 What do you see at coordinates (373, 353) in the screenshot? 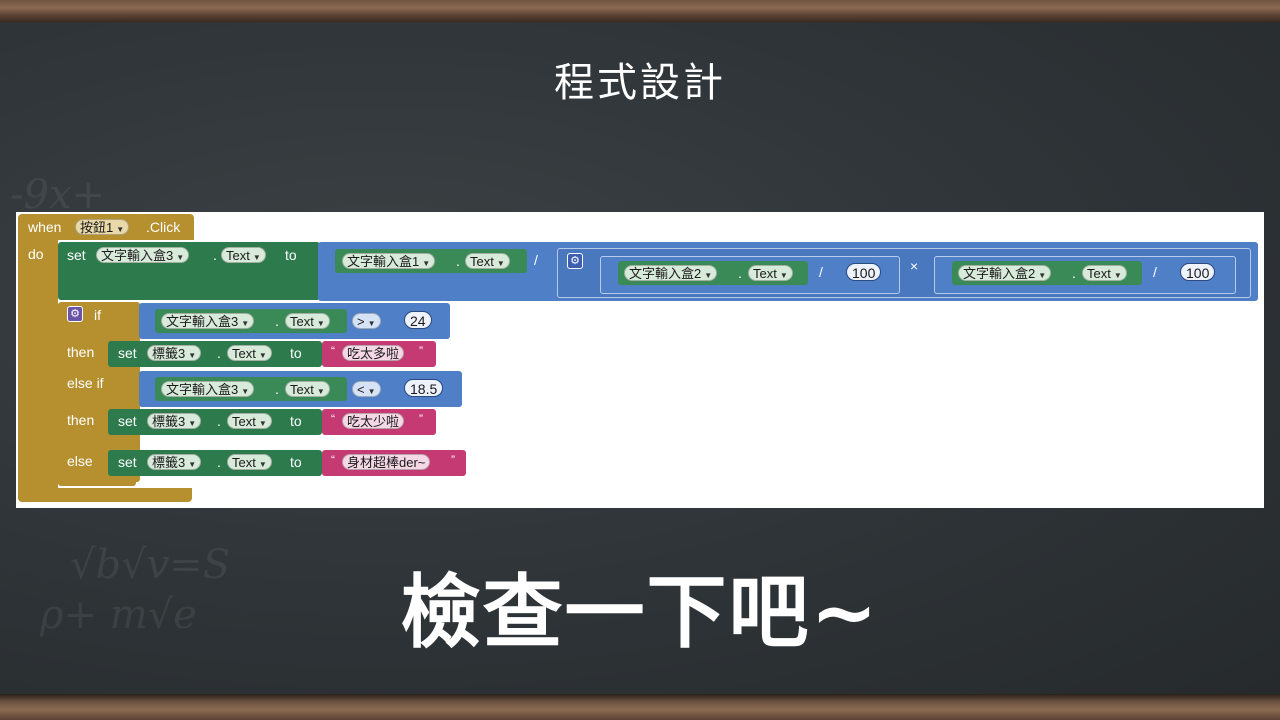
I see `text-value-too-much: 吃太多啦` at bounding box center [373, 353].